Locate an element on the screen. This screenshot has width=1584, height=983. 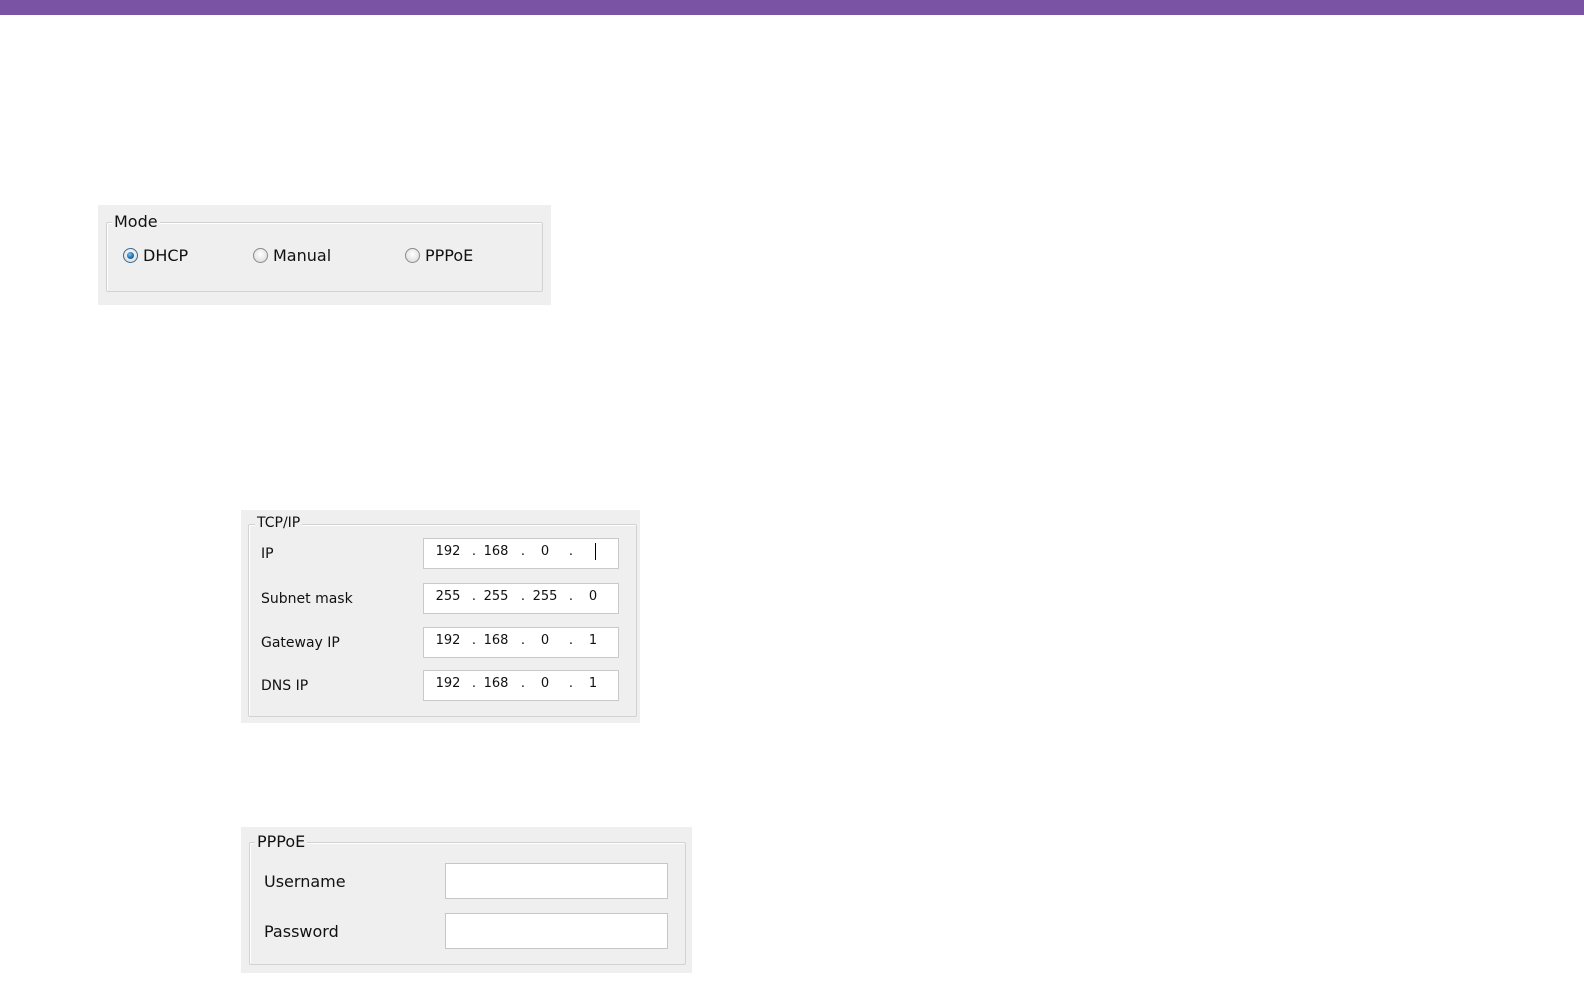
radio-dhcp-label: DHCP is located at coordinates (166, 255).